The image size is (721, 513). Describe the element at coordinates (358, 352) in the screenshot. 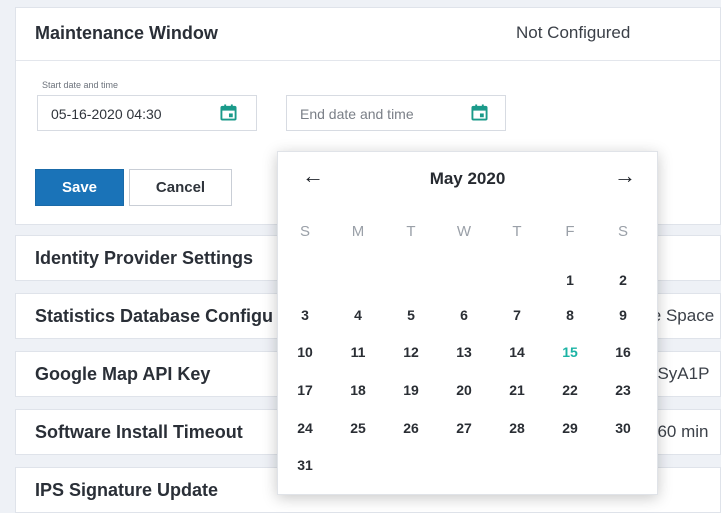

I see `datepicker-day: 11` at that location.